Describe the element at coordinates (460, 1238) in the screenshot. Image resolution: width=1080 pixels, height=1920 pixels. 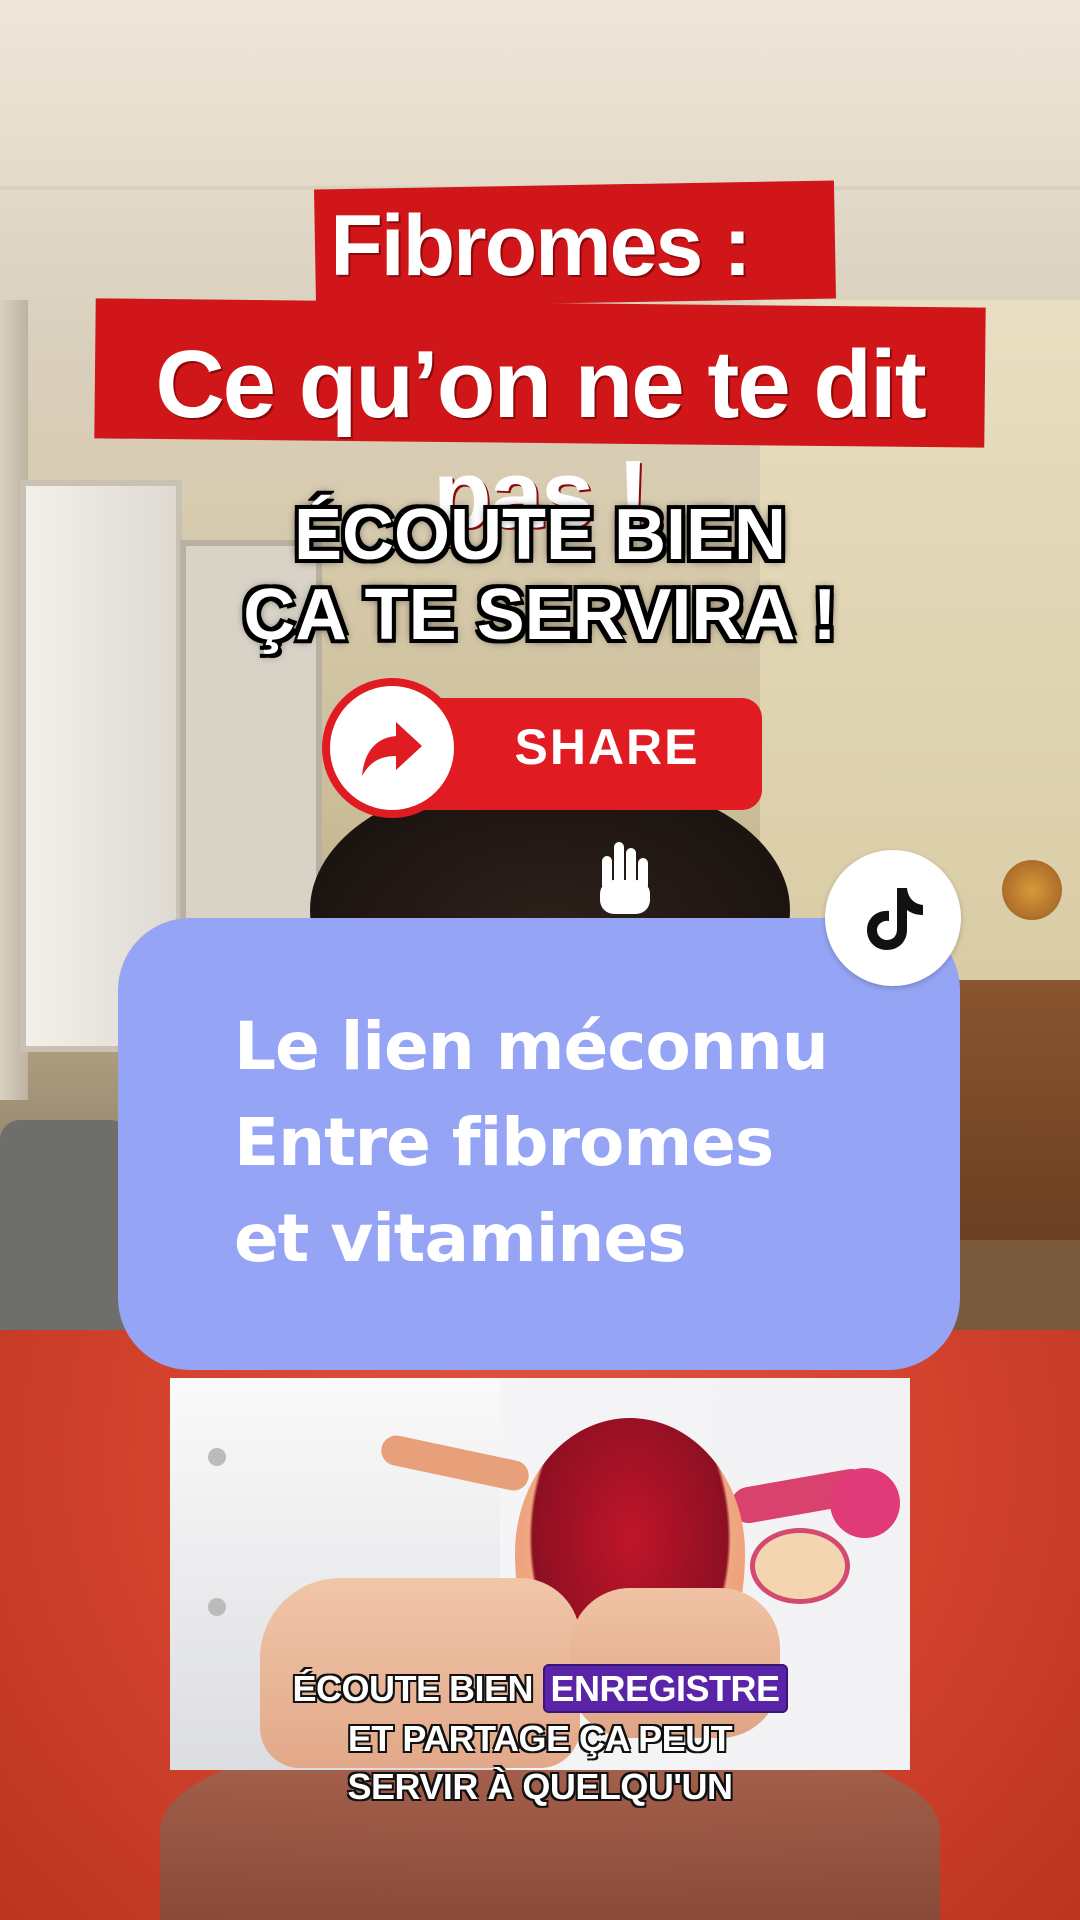
I see `card-line-3: et vitamines` at that location.